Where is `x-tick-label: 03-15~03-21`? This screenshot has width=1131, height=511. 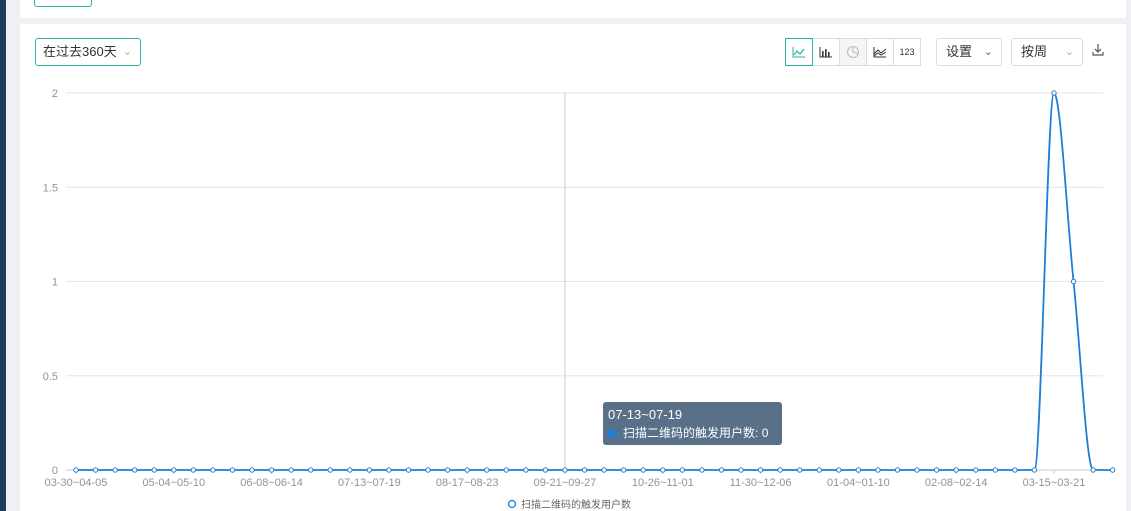
x-tick-label: 03-15~03-21 is located at coordinates (1054, 483).